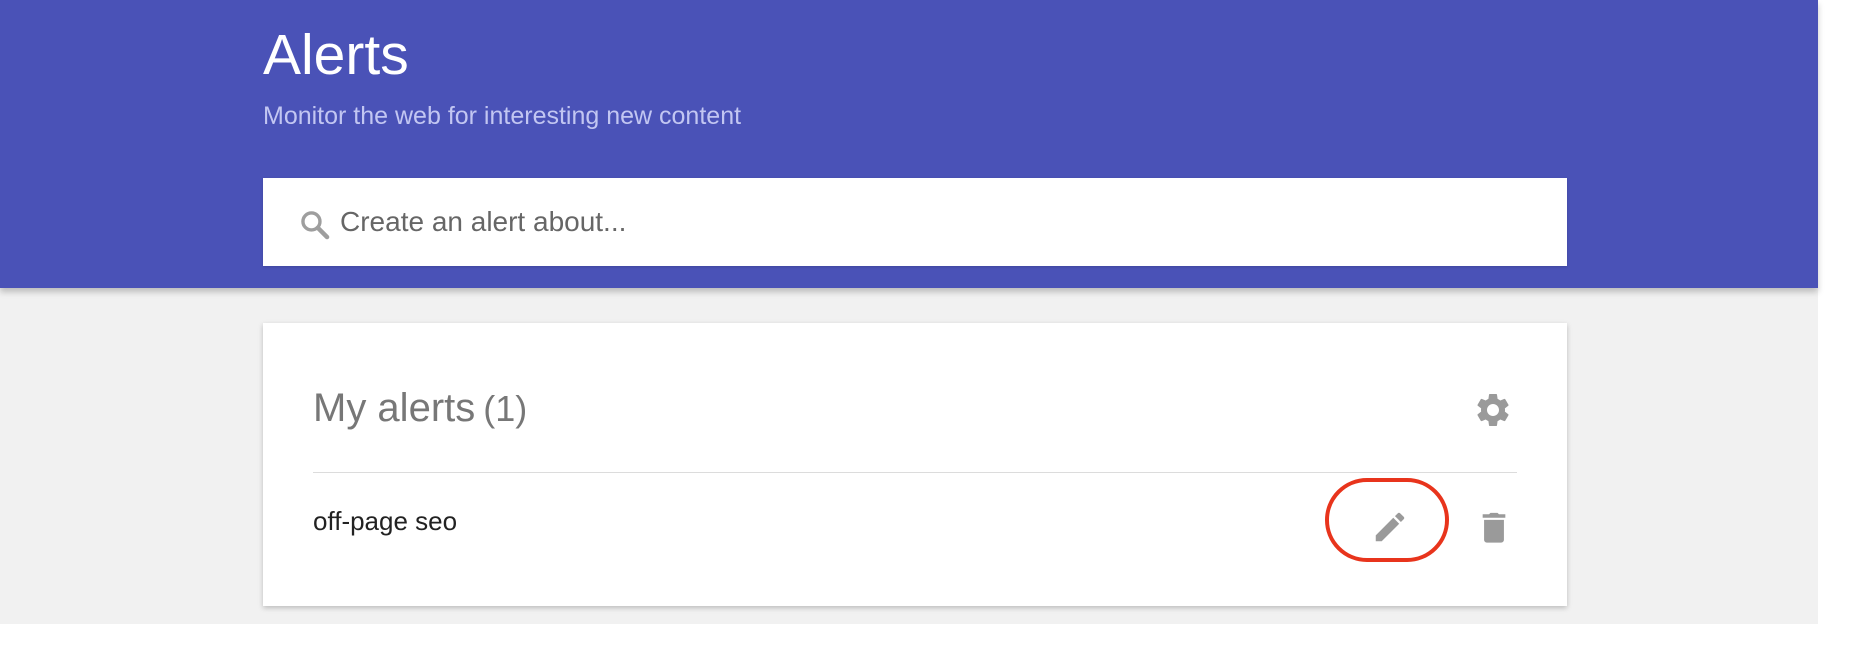 The width and height of the screenshot is (1856, 664). What do you see at coordinates (336, 55) in the screenshot?
I see `page-title: Alerts` at bounding box center [336, 55].